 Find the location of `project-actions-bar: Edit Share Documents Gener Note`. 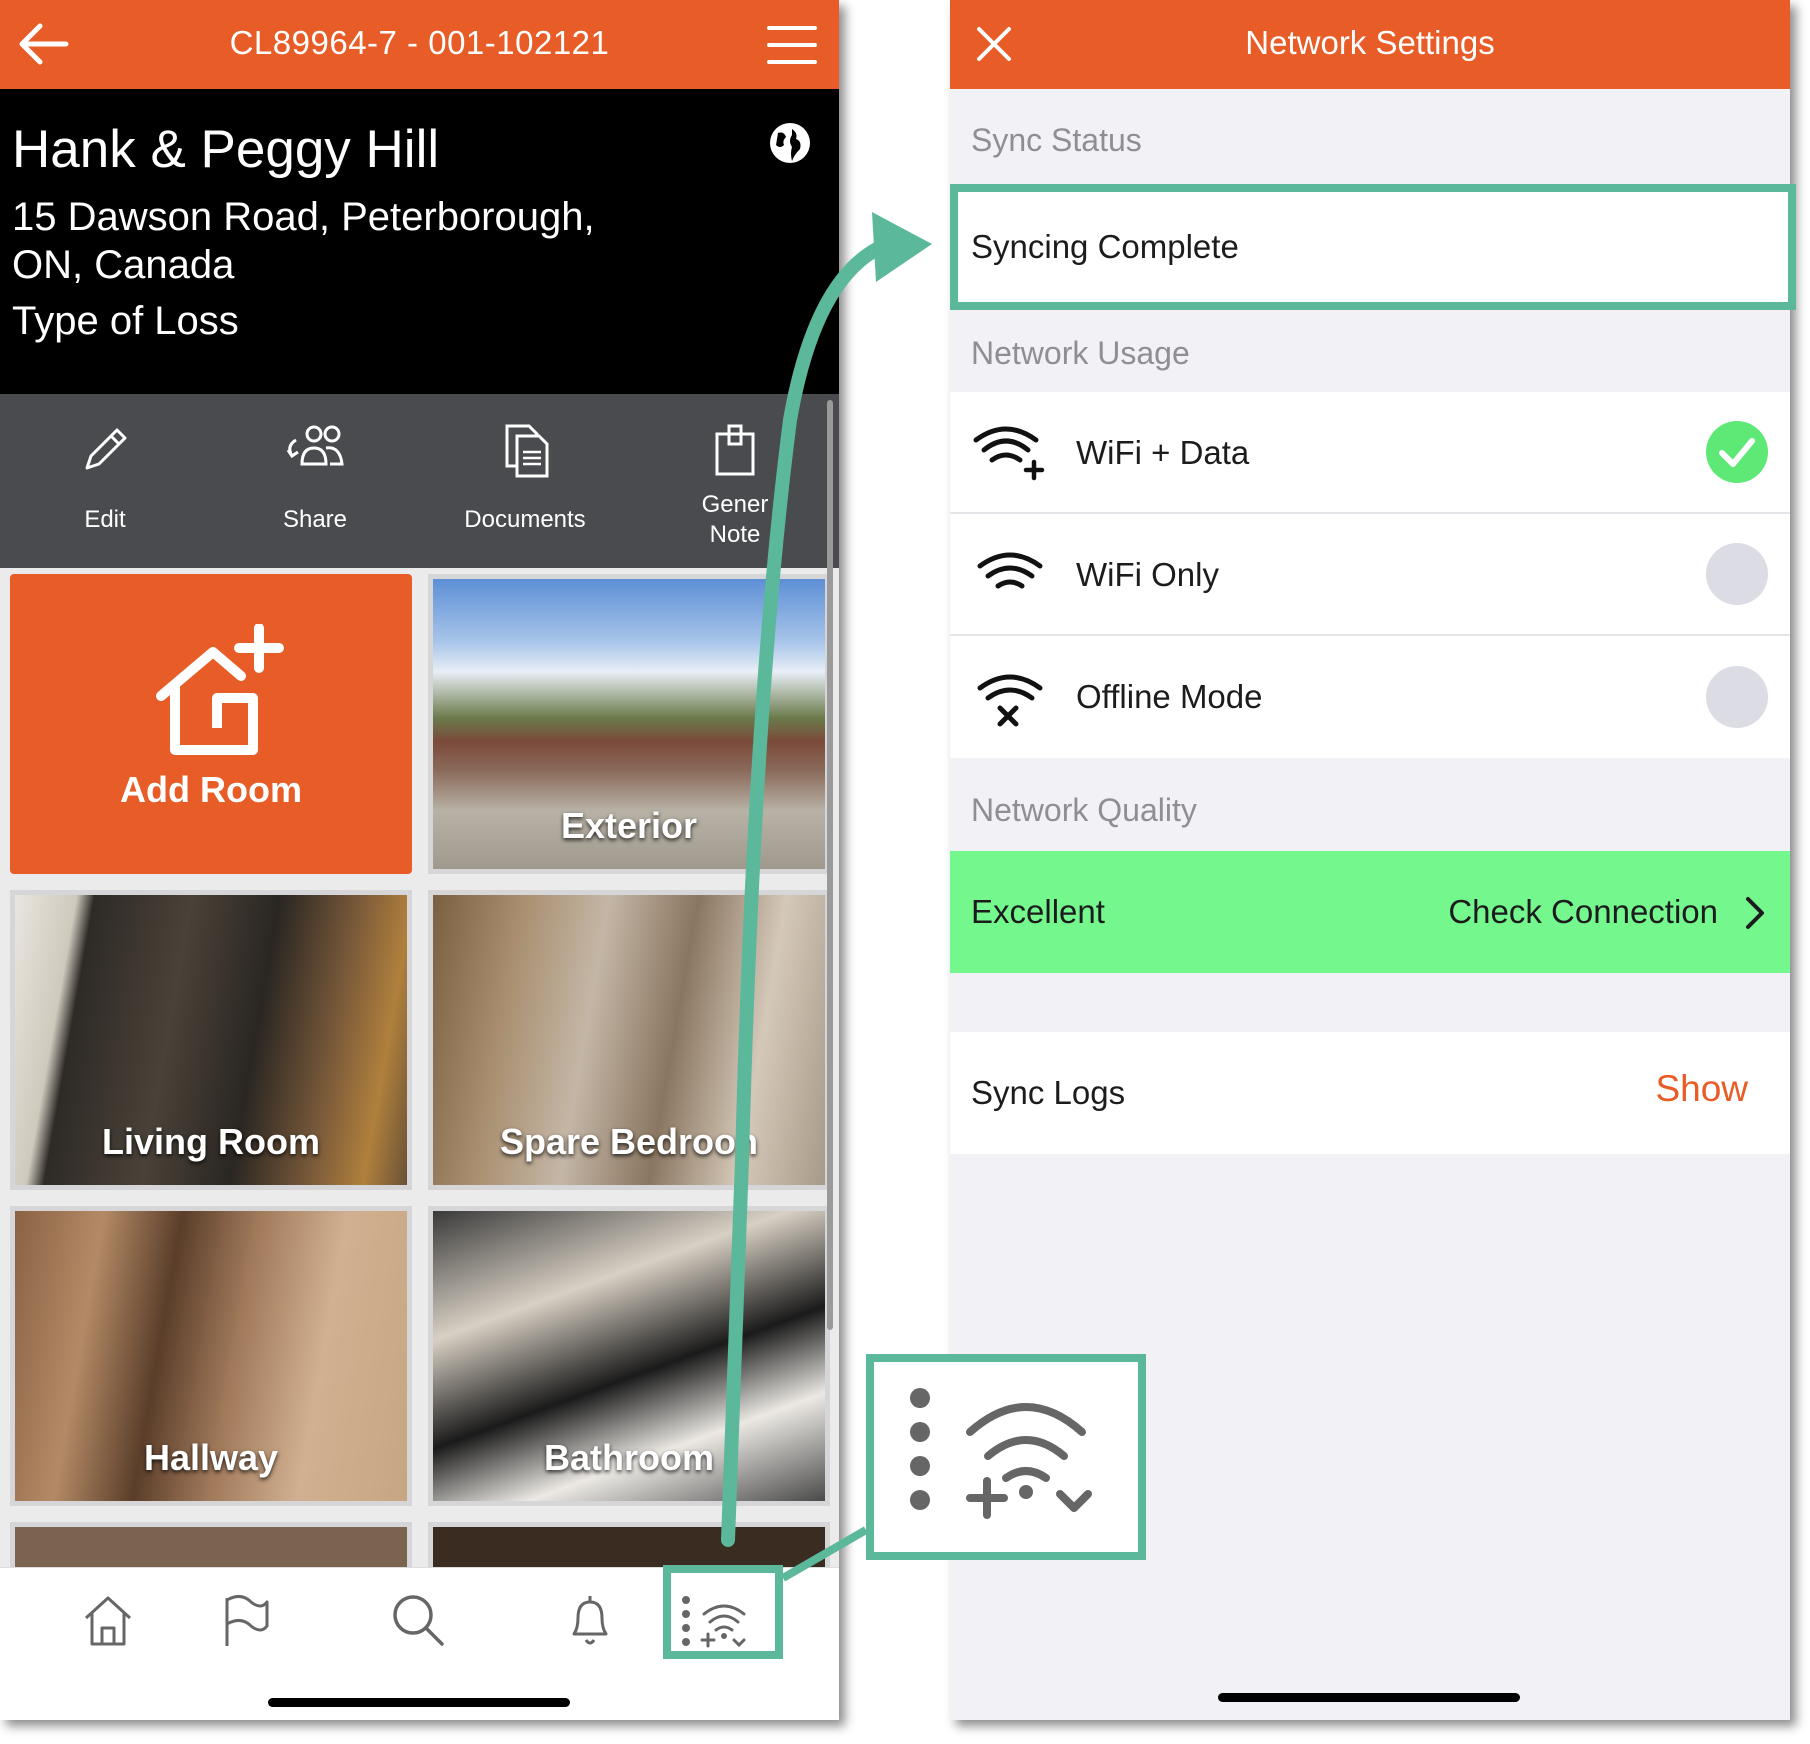

project-actions-bar: Edit Share Documents Gener Note is located at coordinates (419, 481).